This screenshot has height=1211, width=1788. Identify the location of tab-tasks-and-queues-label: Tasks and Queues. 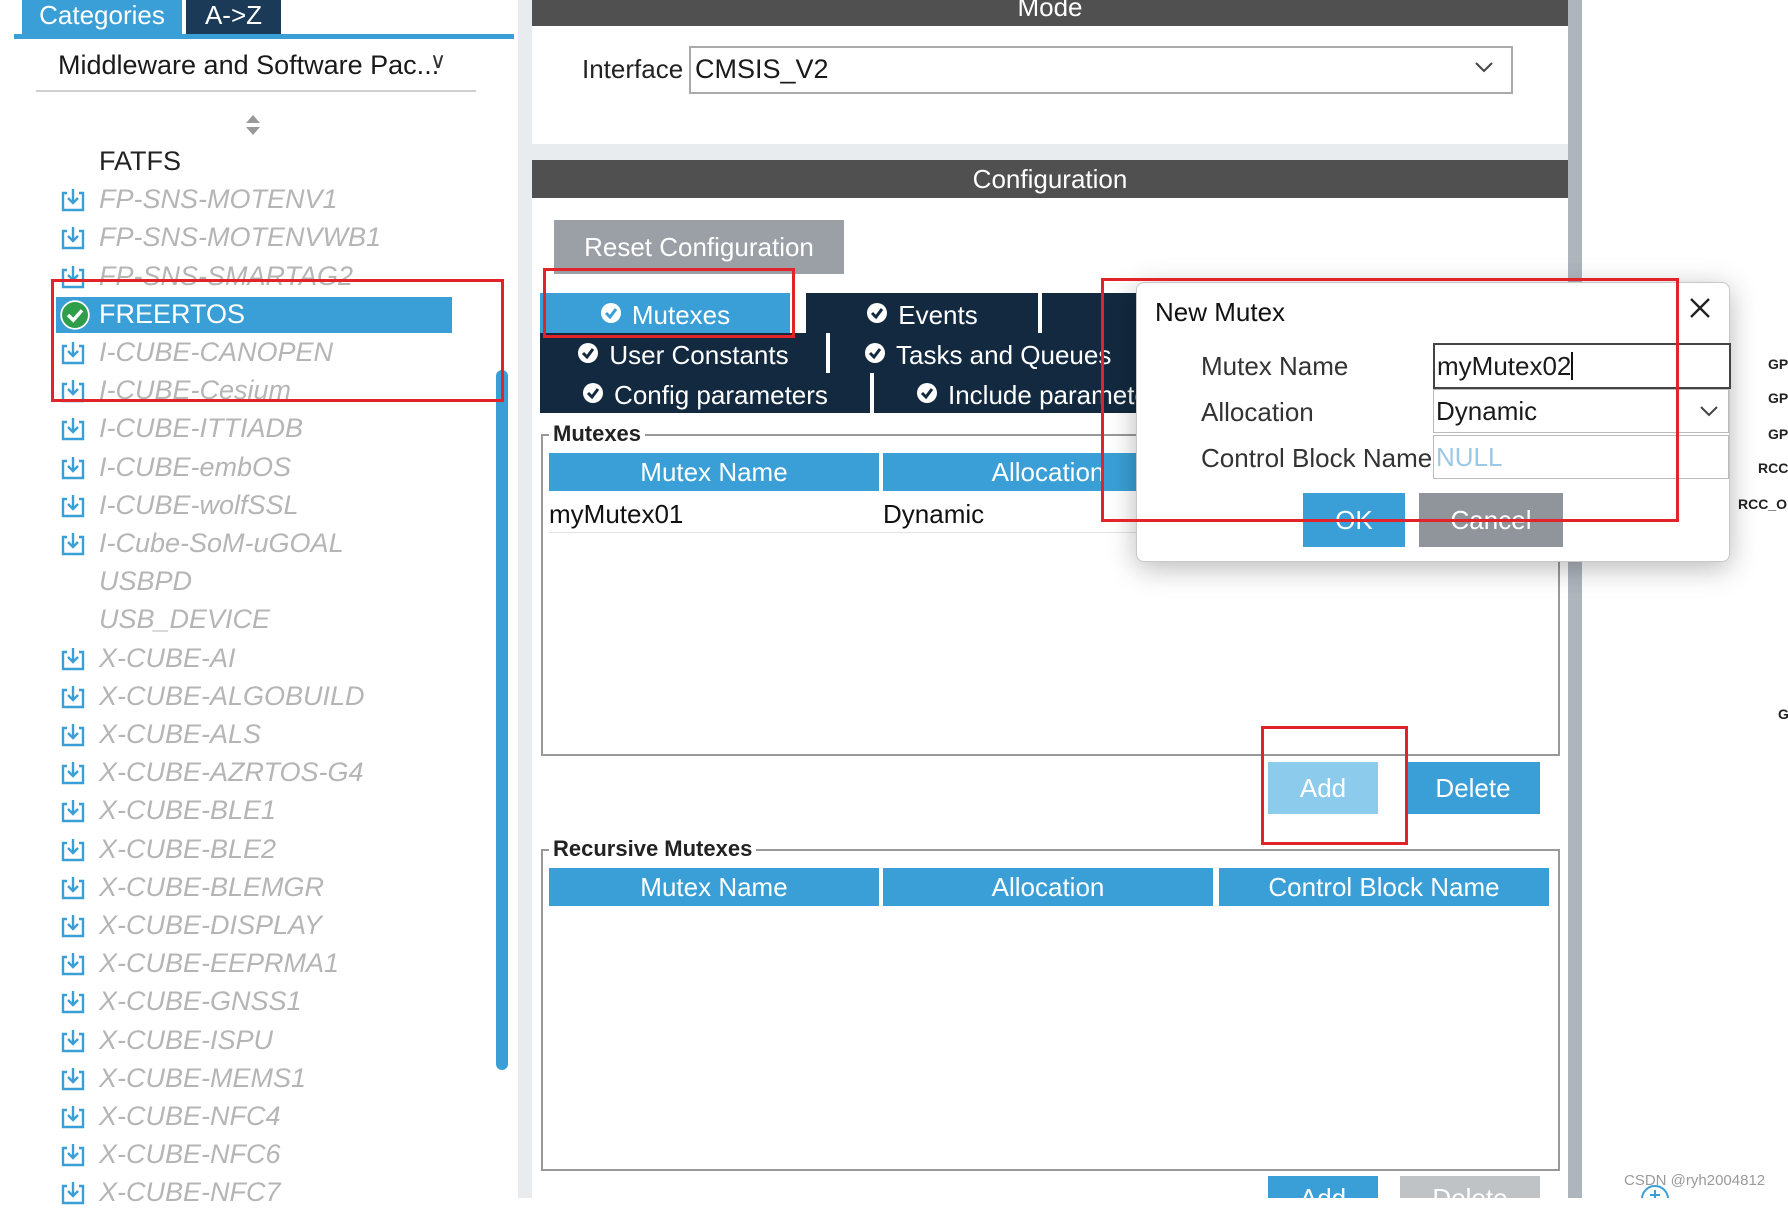
(1004, 355).